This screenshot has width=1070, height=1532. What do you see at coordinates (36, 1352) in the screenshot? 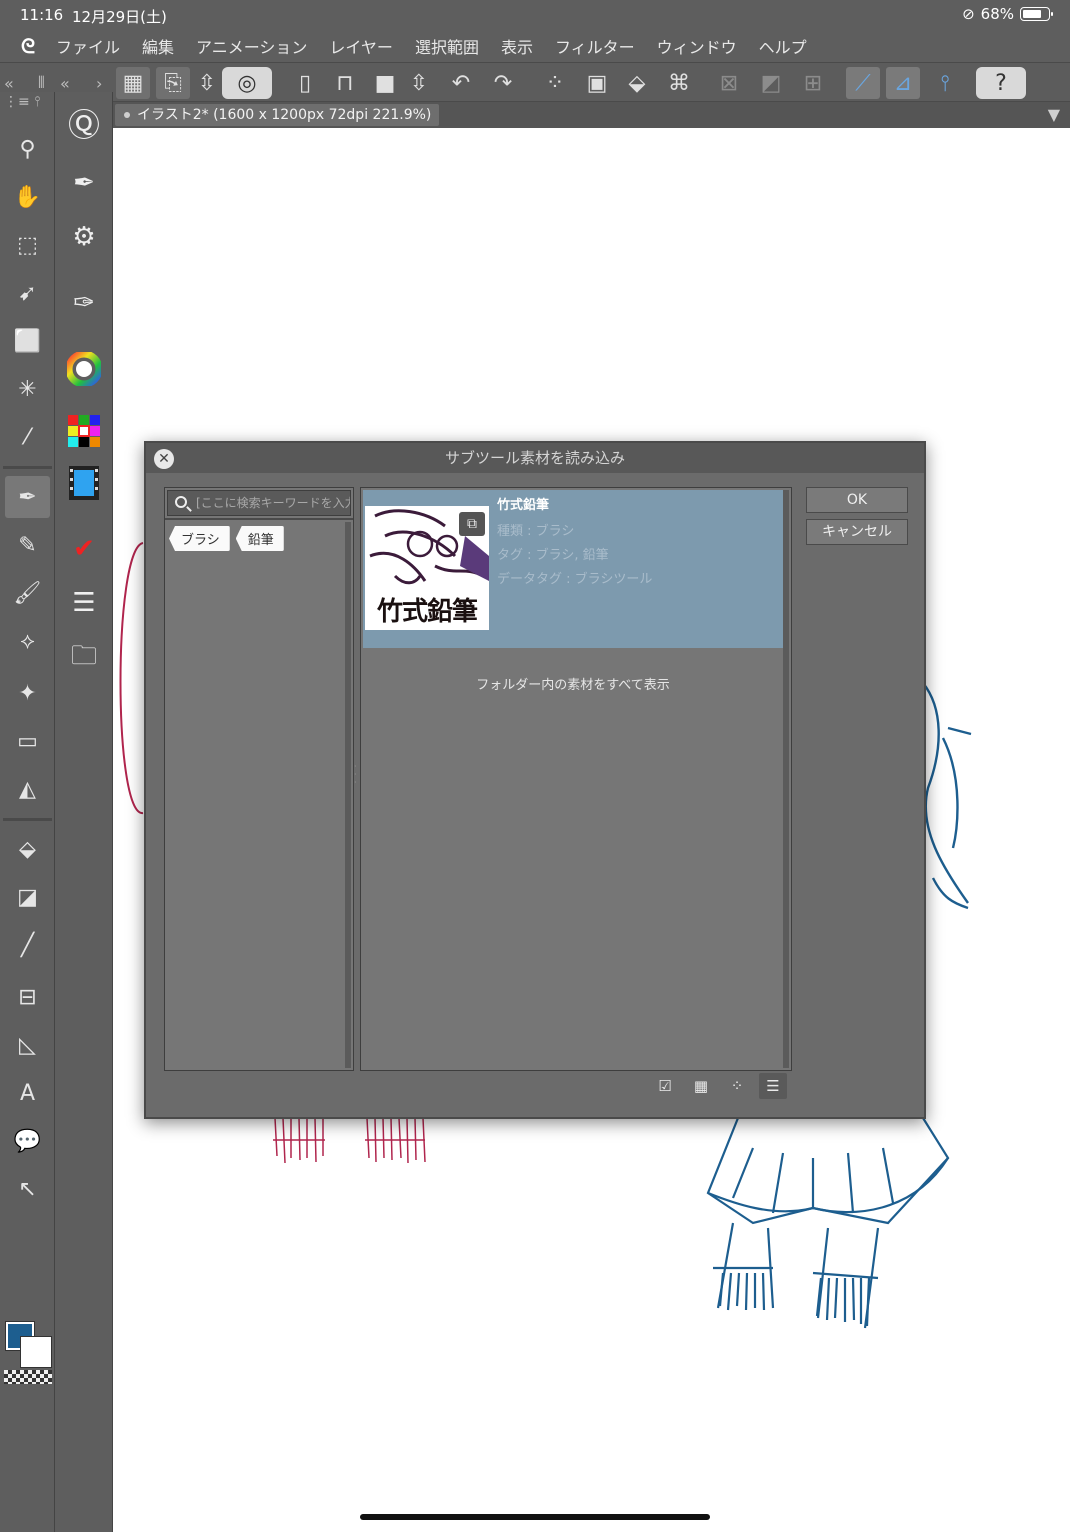
I see `sub-color-swatch` at bounding box center [36, 1352].